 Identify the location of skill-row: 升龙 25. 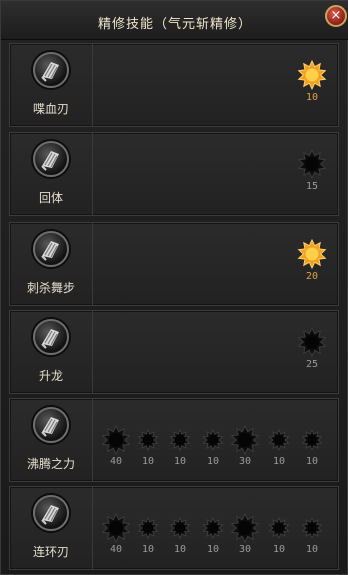
(174, 352).